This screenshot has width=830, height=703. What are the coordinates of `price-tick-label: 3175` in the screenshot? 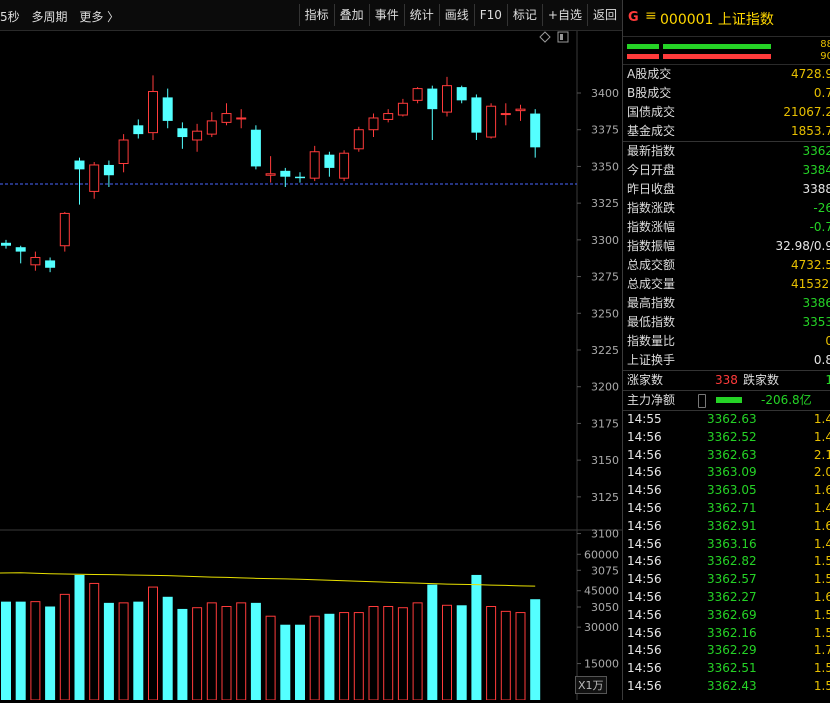 It's located at (605, 423).